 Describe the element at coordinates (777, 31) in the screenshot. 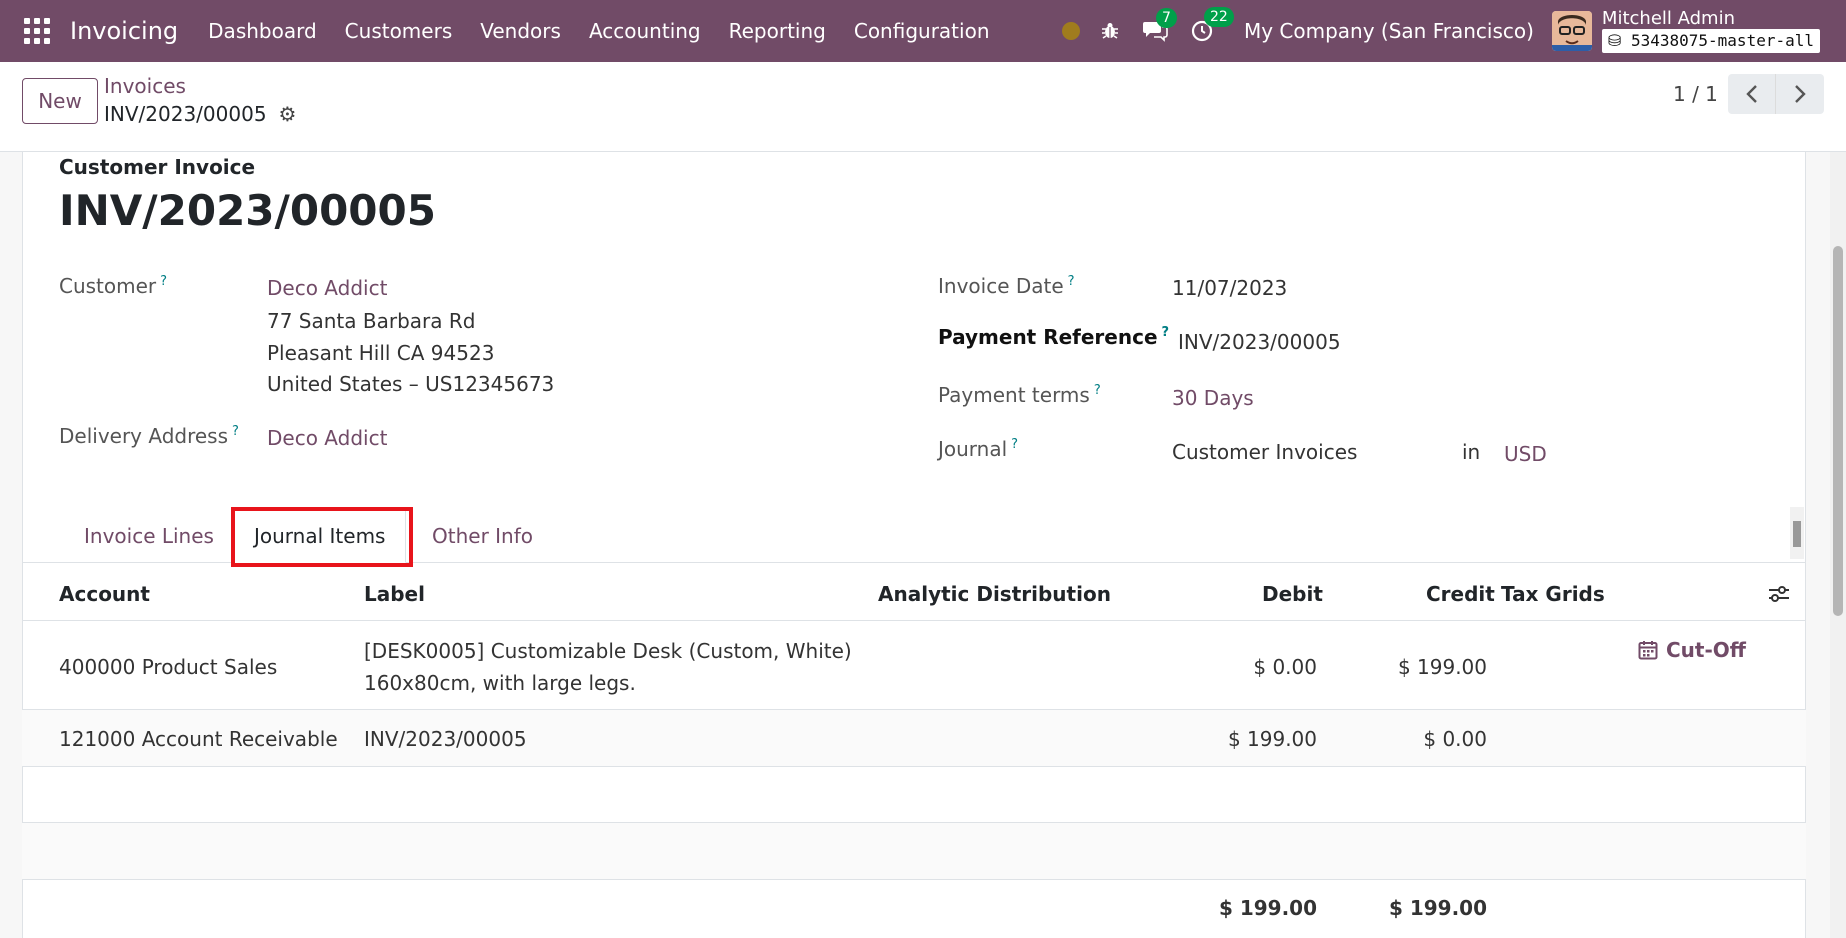

I see `menu-reporting: Reporting` at that location.